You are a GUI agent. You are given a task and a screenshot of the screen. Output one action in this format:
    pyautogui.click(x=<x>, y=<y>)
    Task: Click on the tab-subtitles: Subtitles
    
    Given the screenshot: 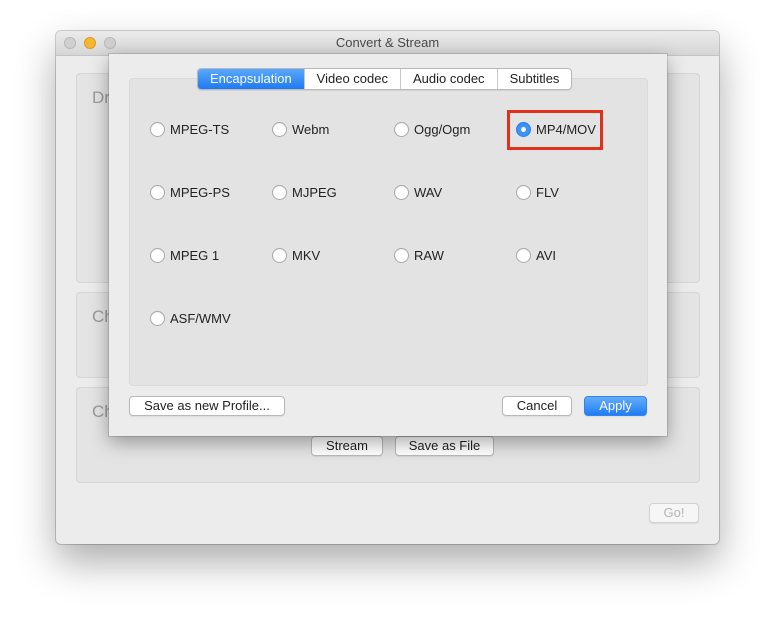 What is the action you would take?
    pyautogui.click(x=534, y=79)
    